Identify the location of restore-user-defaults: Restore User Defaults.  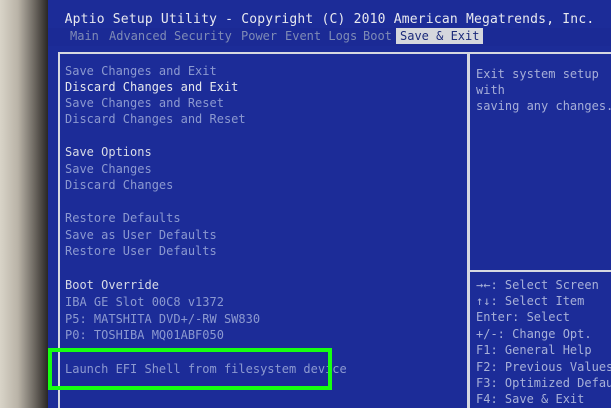
(141, 251).